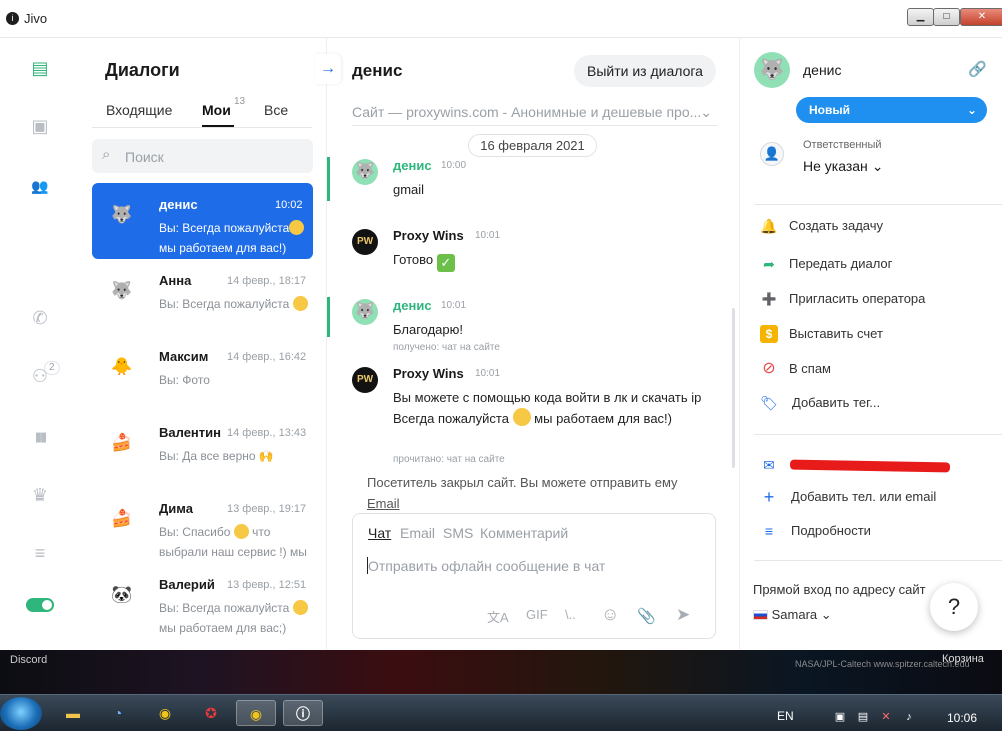  What do you see at coordinates (184, 380) in the screenshot?
I see `conversation-preview: Вы: Фото` at bounding box center [184, 380].